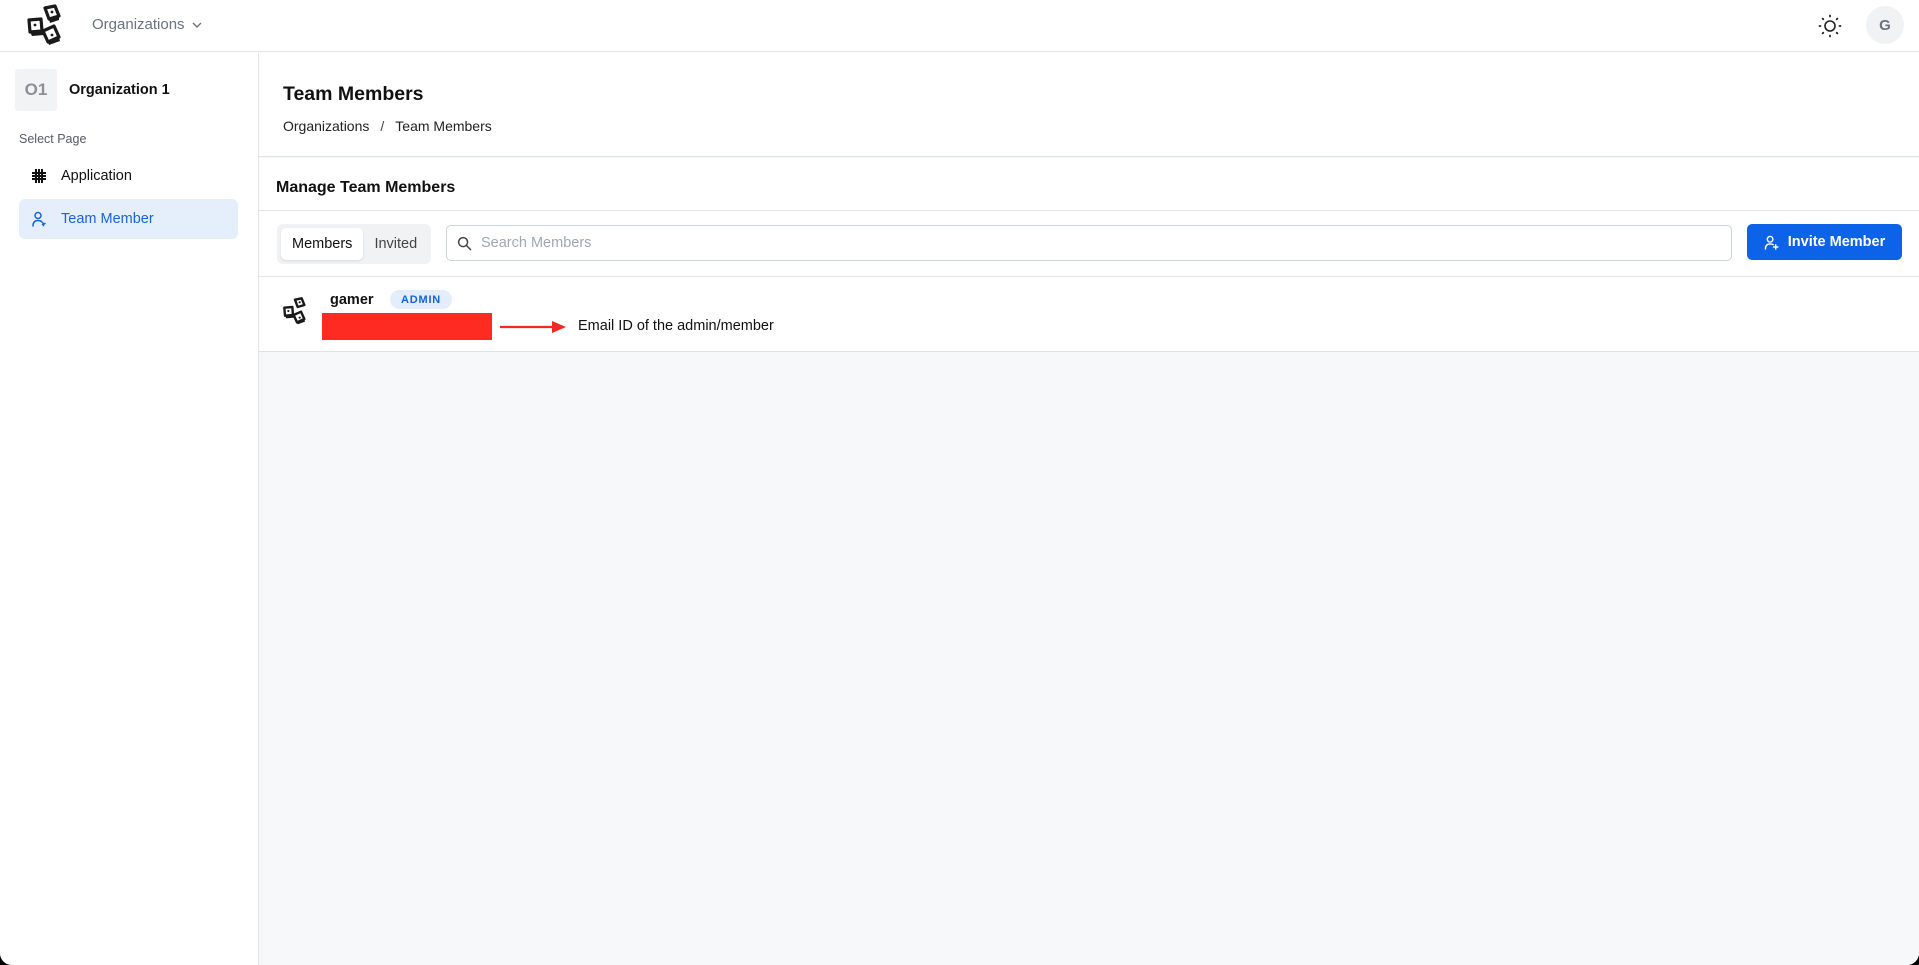 The height and width of the screenshot is (965, 1919). What do you see at coordinates (1885, 25) in the screenshot?
I see `user-avatar: G` at bounding box center [1885, 25].